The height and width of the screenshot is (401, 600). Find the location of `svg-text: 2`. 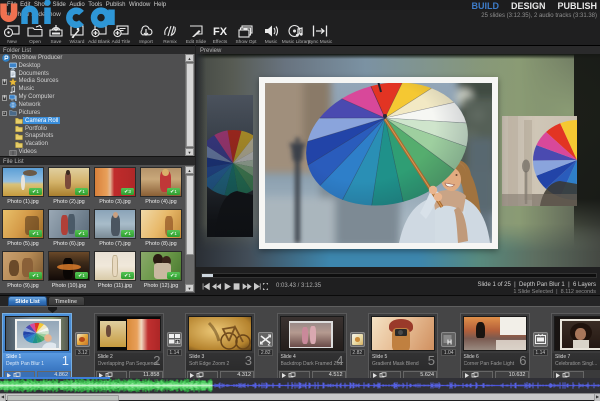

svg-text: 2 is located at coordinates (269, 343).